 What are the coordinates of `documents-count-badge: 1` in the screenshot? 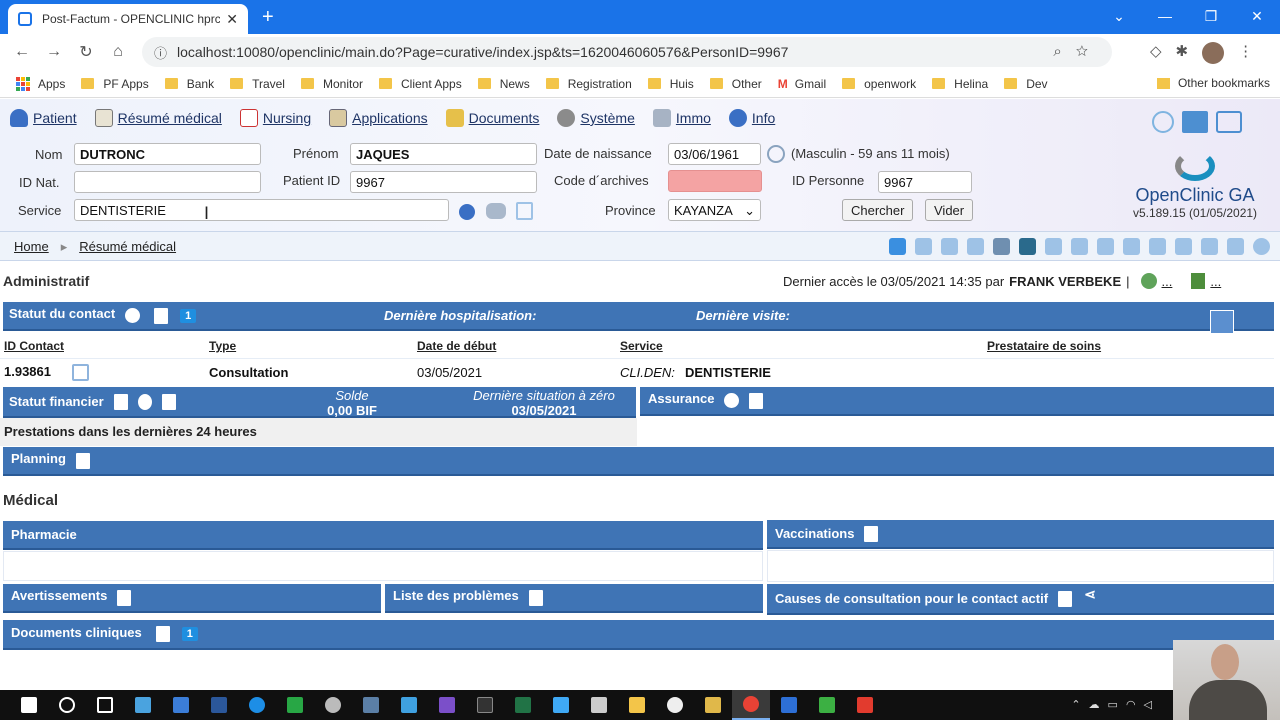 It's located at (189, 634).